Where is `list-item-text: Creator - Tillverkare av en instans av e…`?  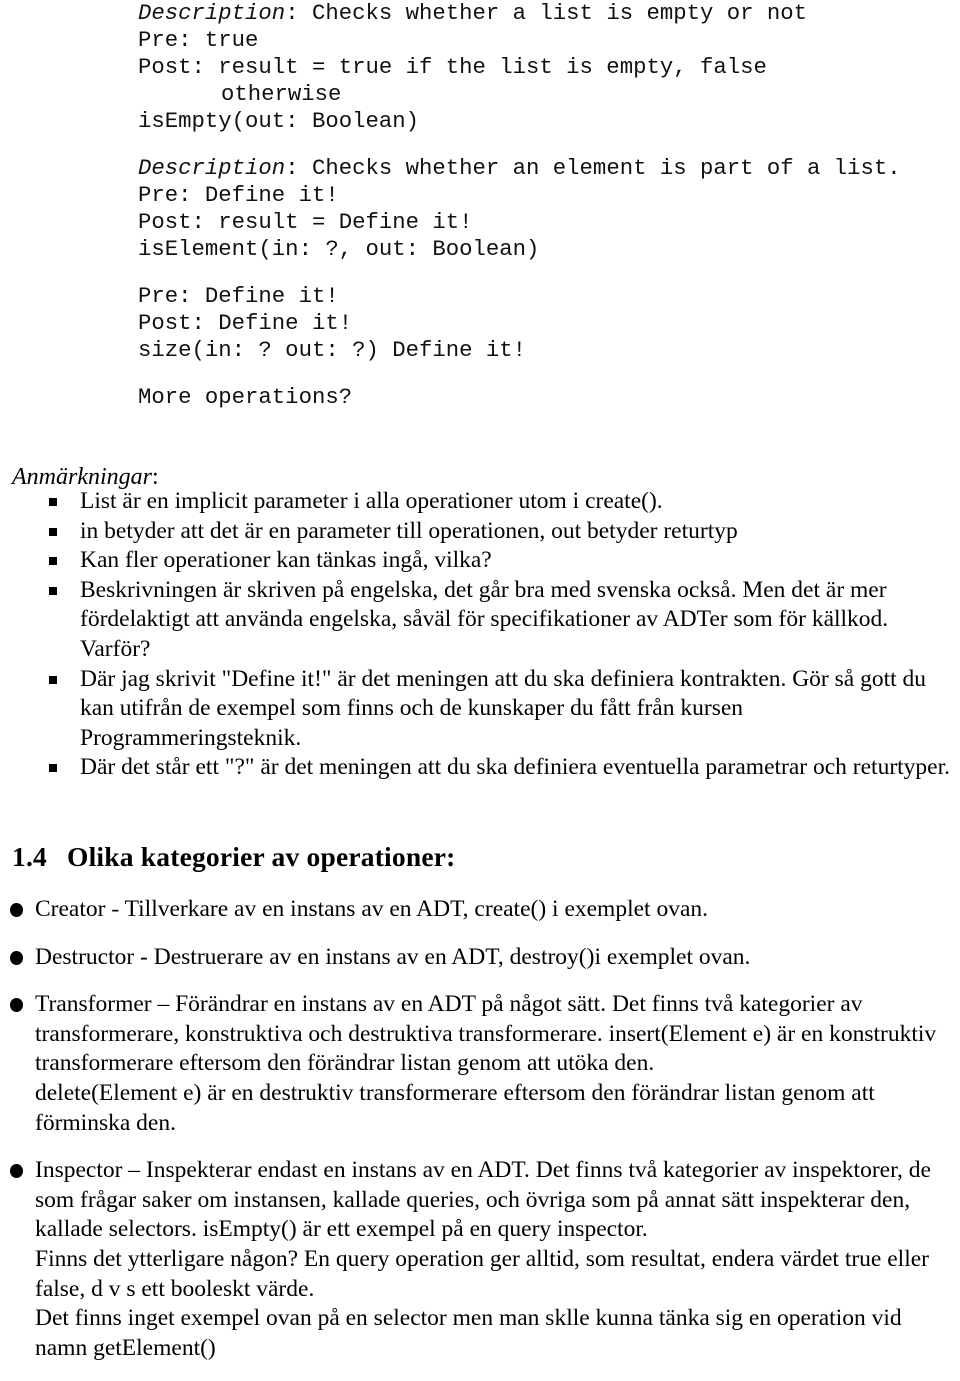
list-item-text: Creator - Tillverkare av en instans av e… is located at coordinates (371, 909).